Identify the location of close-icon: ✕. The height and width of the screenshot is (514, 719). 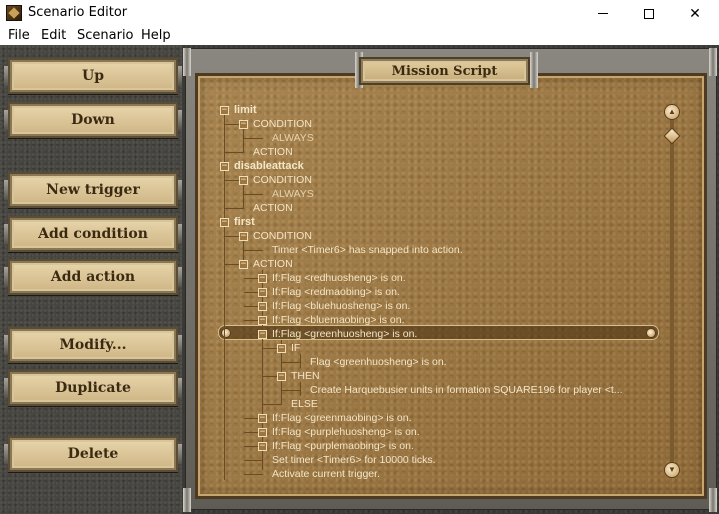
(695, 13).